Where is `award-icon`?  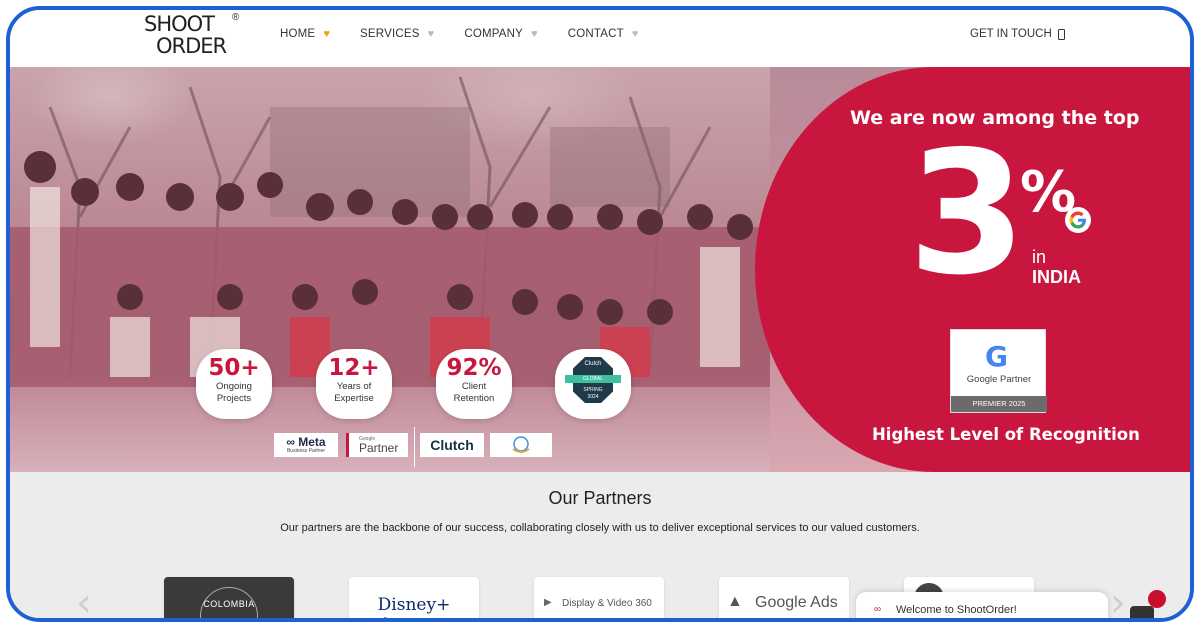 award-icon is located at coordinates (521, 444).